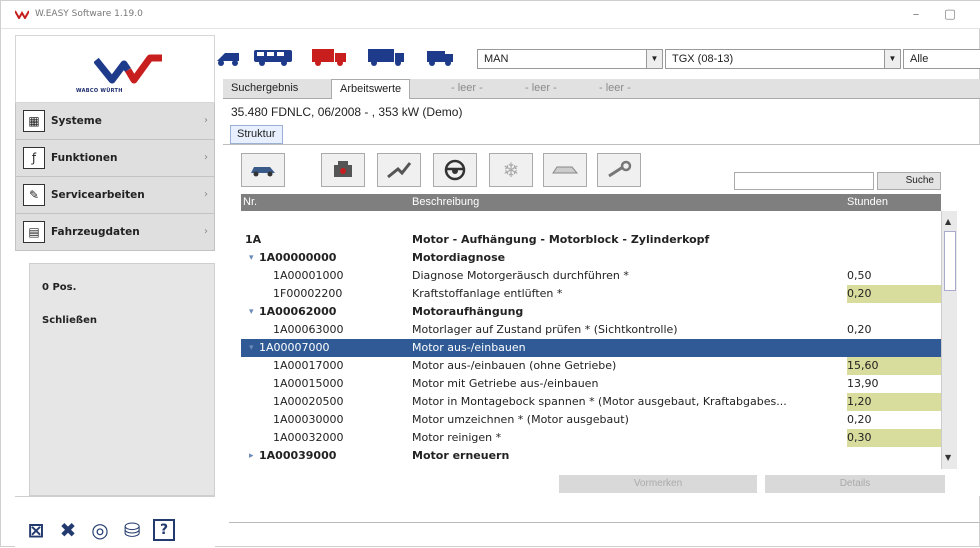  Describe the element at coordinates (457, 437) in the screenshot. I see `row-description: Motor reinigen *` at that location.